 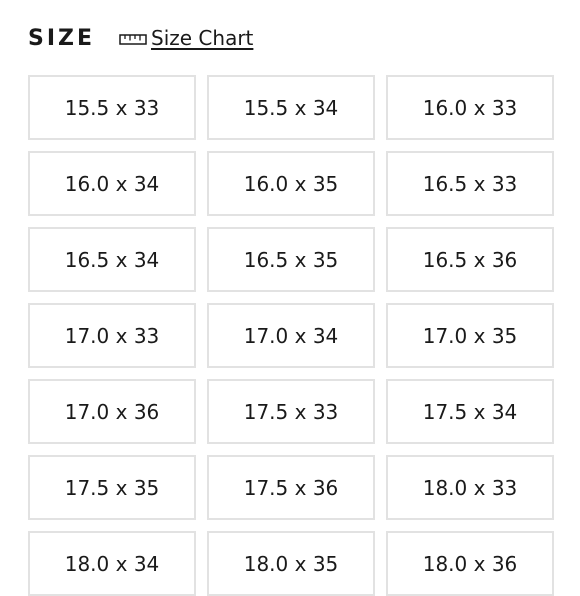 What do you see at coordinates (470, 259) in the screenshot?
I see `size-option: 16.5 x 36` at bounding box center [470, 259].